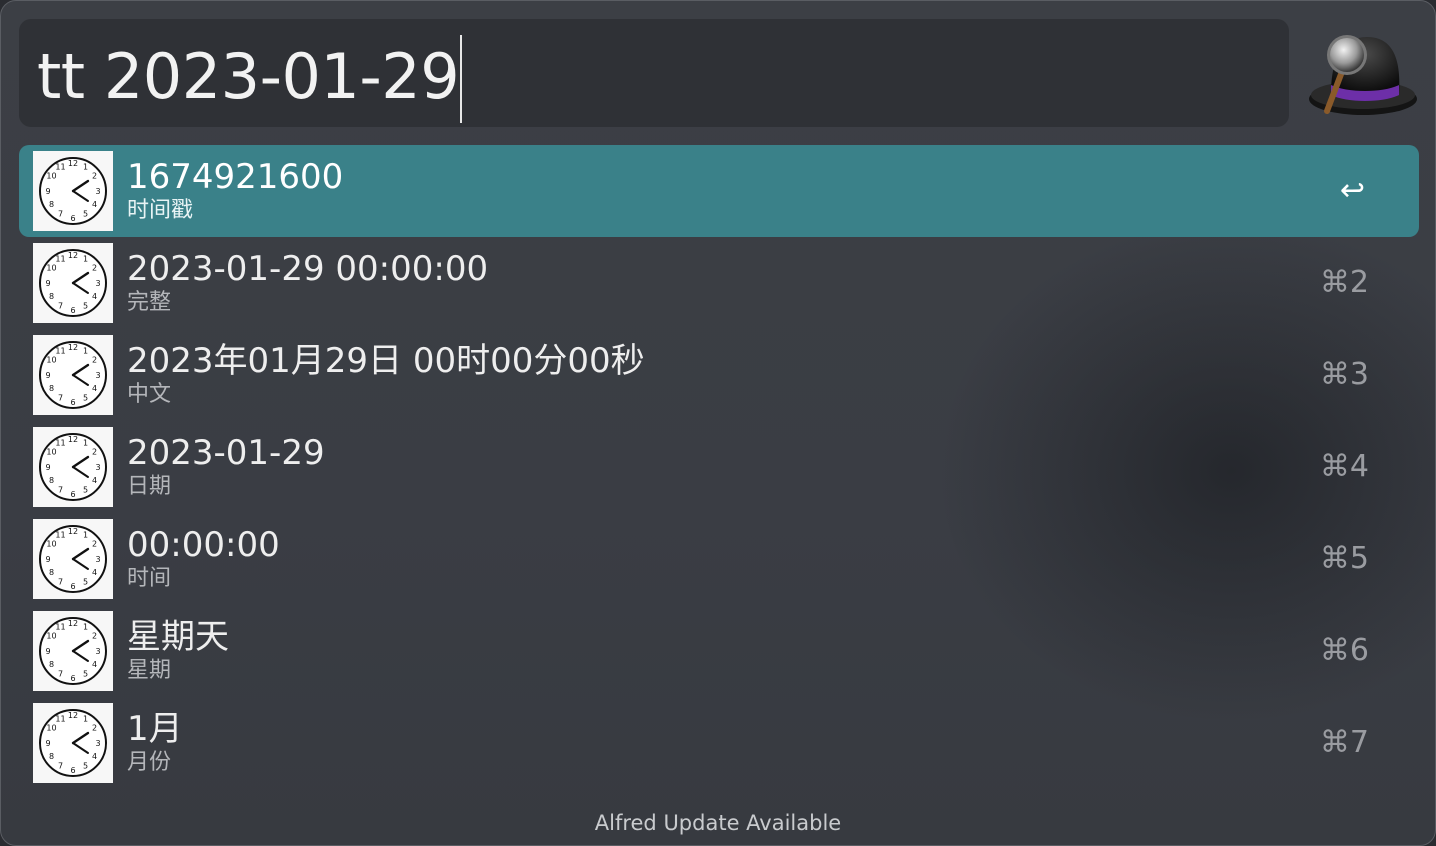 The image size is (1436, 846). Describe the element at coordinates (149, 578) in the screenshot. I see `result-subtitle: 时间` at that location.